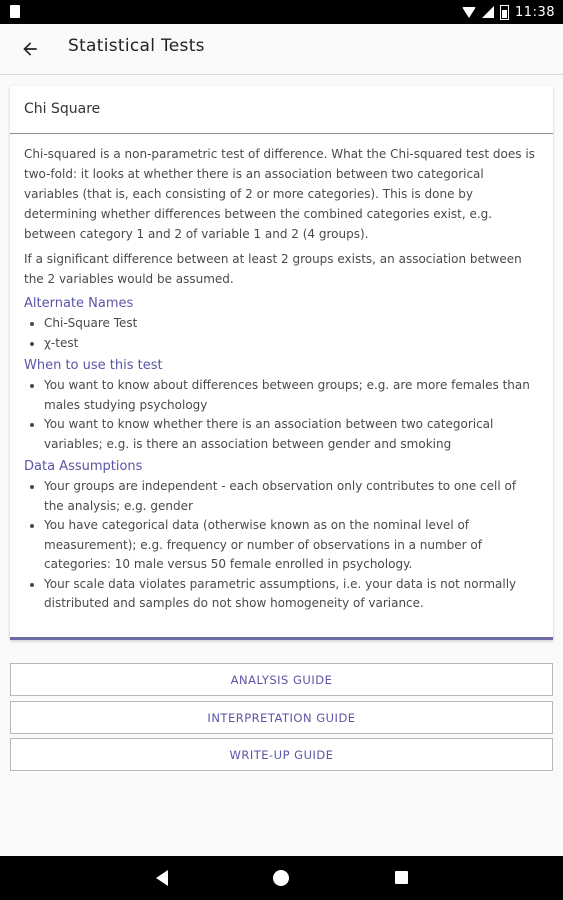 Image resolution: width=563 pixels, height=900 pixels. I want to click on battery-icon, so click(505, 12).